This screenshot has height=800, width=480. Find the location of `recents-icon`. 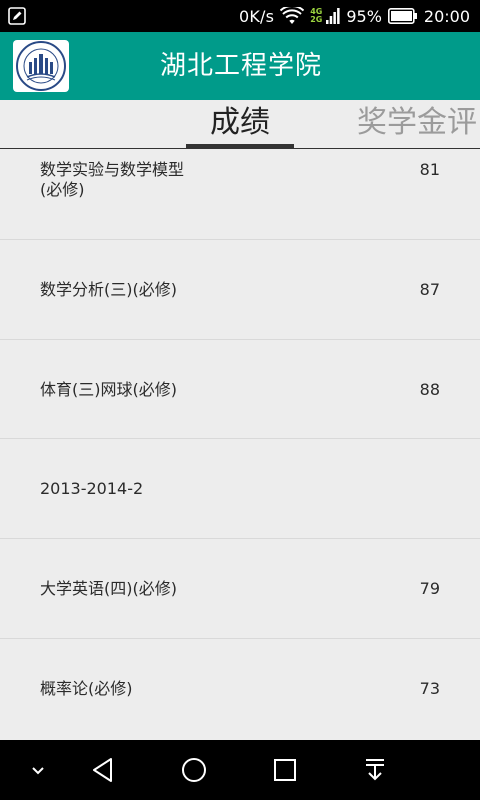

recents-icon is located at coordinates (285, 770).